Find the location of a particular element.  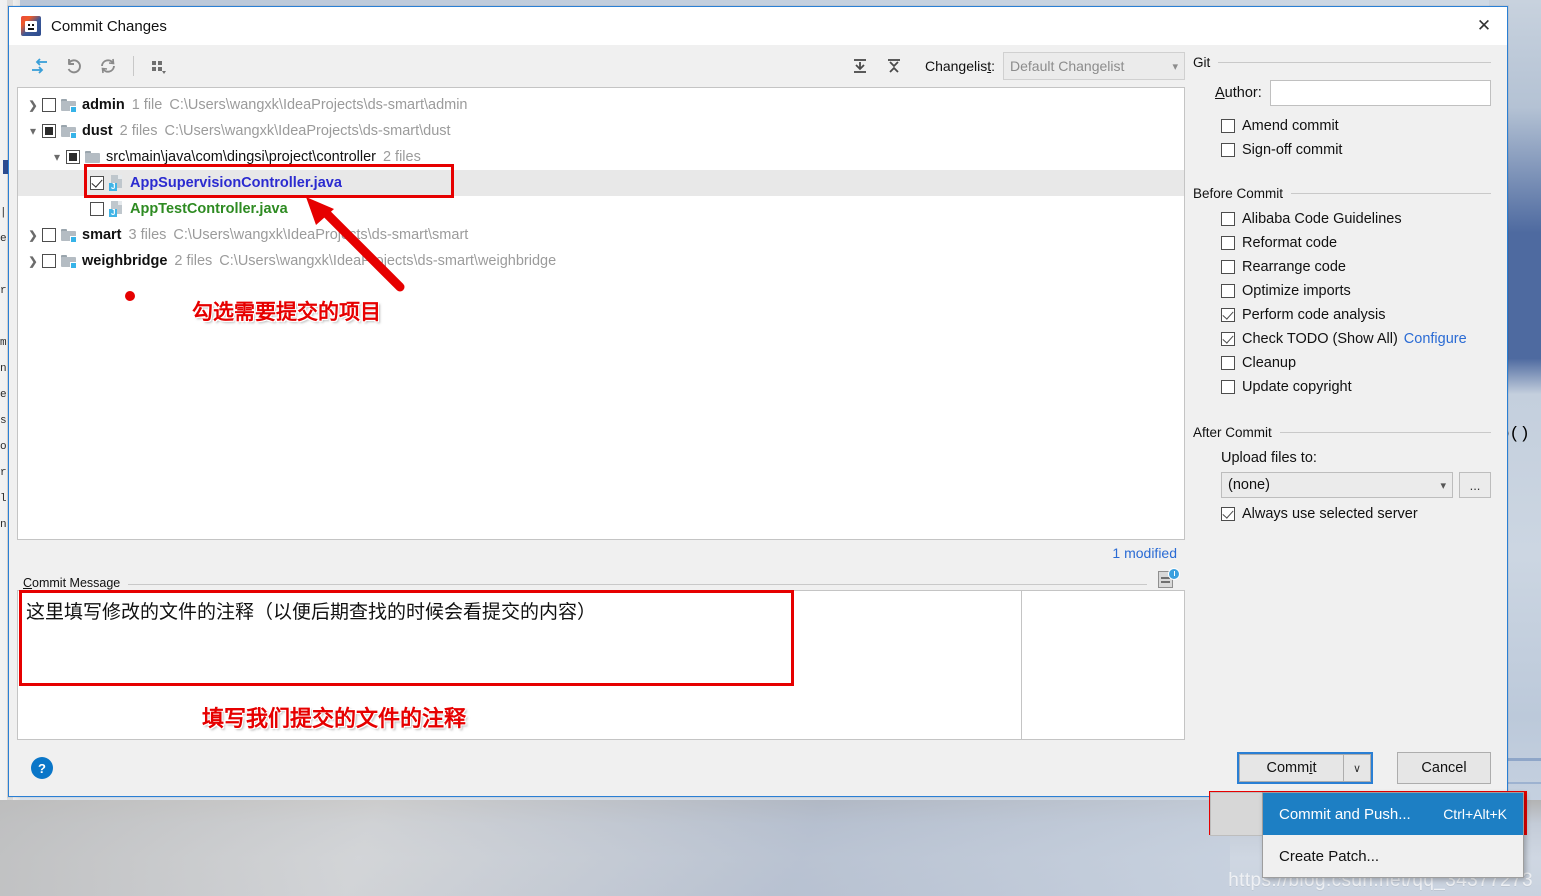

alibaba-code-guidelines-checkbox: Alibaba Code Guidelines is located at coordinates (1356, 219).